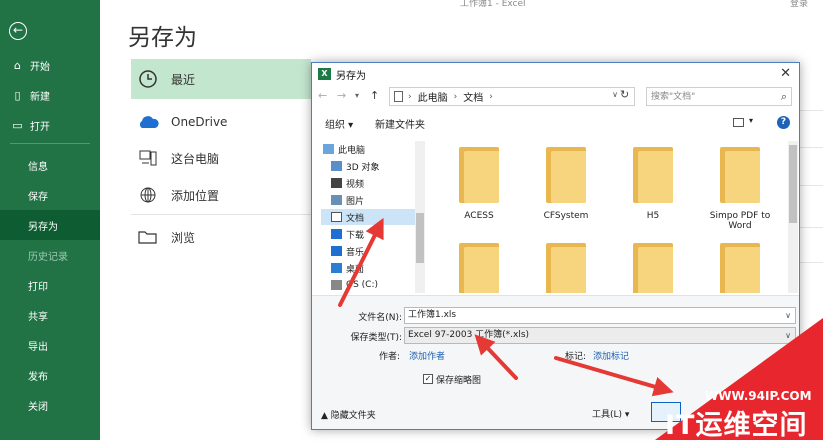 This screenshot has height=444, width=823. What do you see at coordinates (566, 216) in the screenshot?
I see `folder-name: CFSystem` at bounding box center [566, 216].